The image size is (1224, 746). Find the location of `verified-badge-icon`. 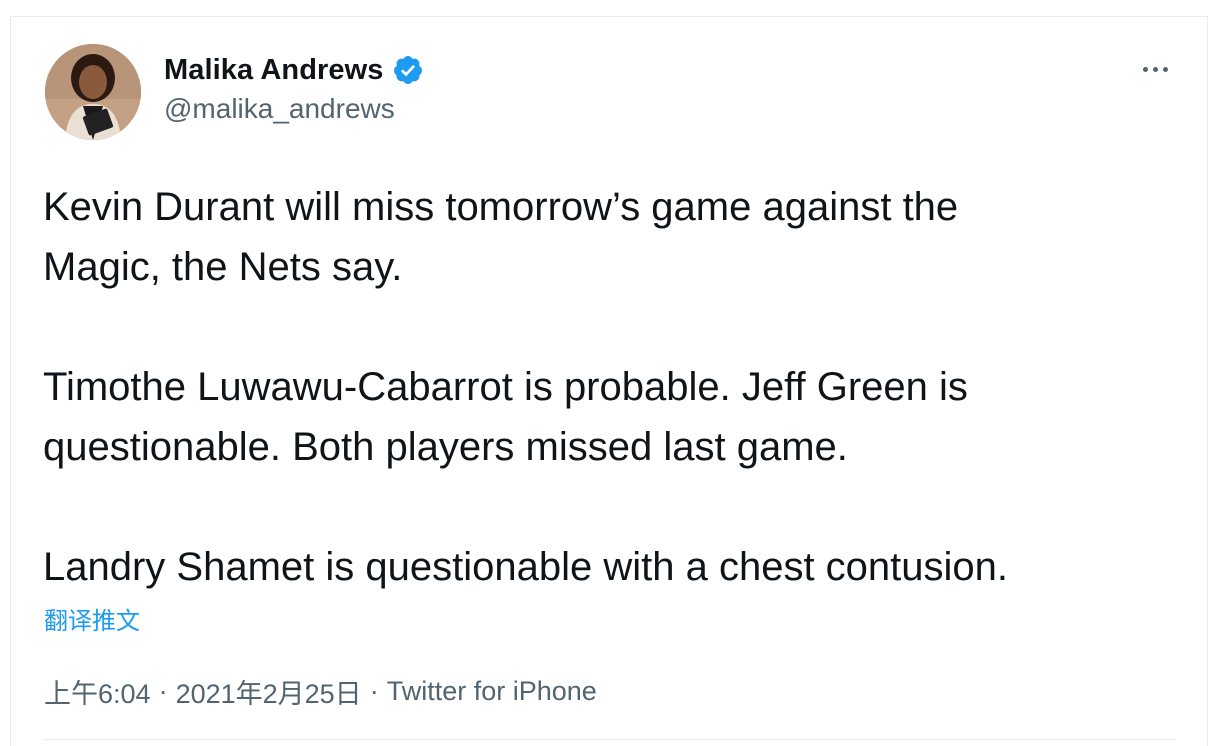

verified-badge-icon is located at coordinates (408, 70).